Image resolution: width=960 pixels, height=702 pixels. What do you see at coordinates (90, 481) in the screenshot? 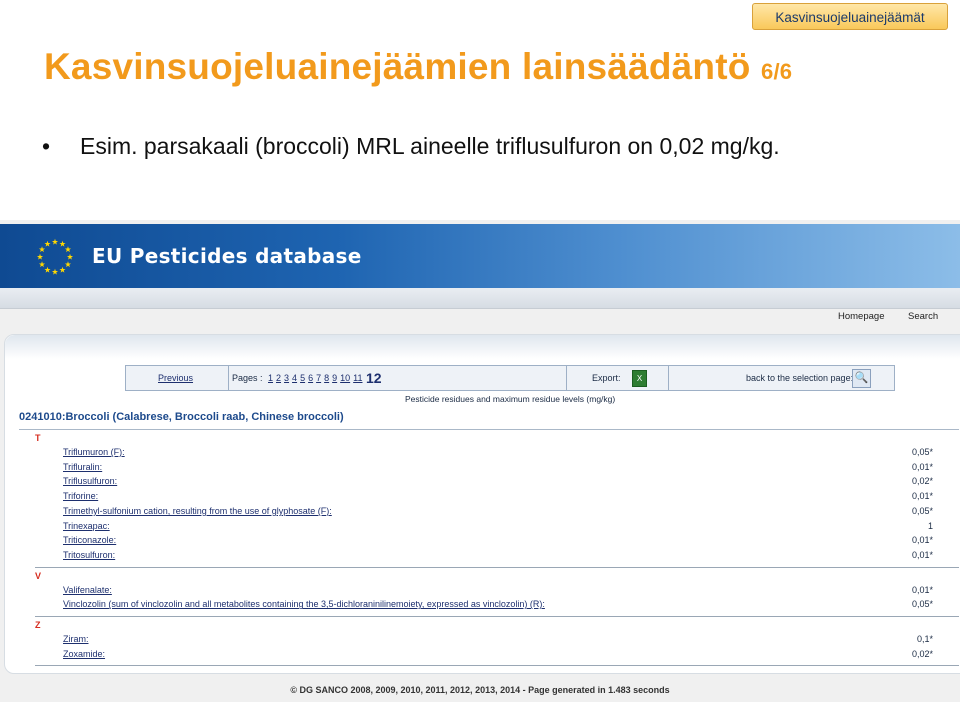
I see `substance-link: Triflusulfuron:` at bounding box center [90, 481].